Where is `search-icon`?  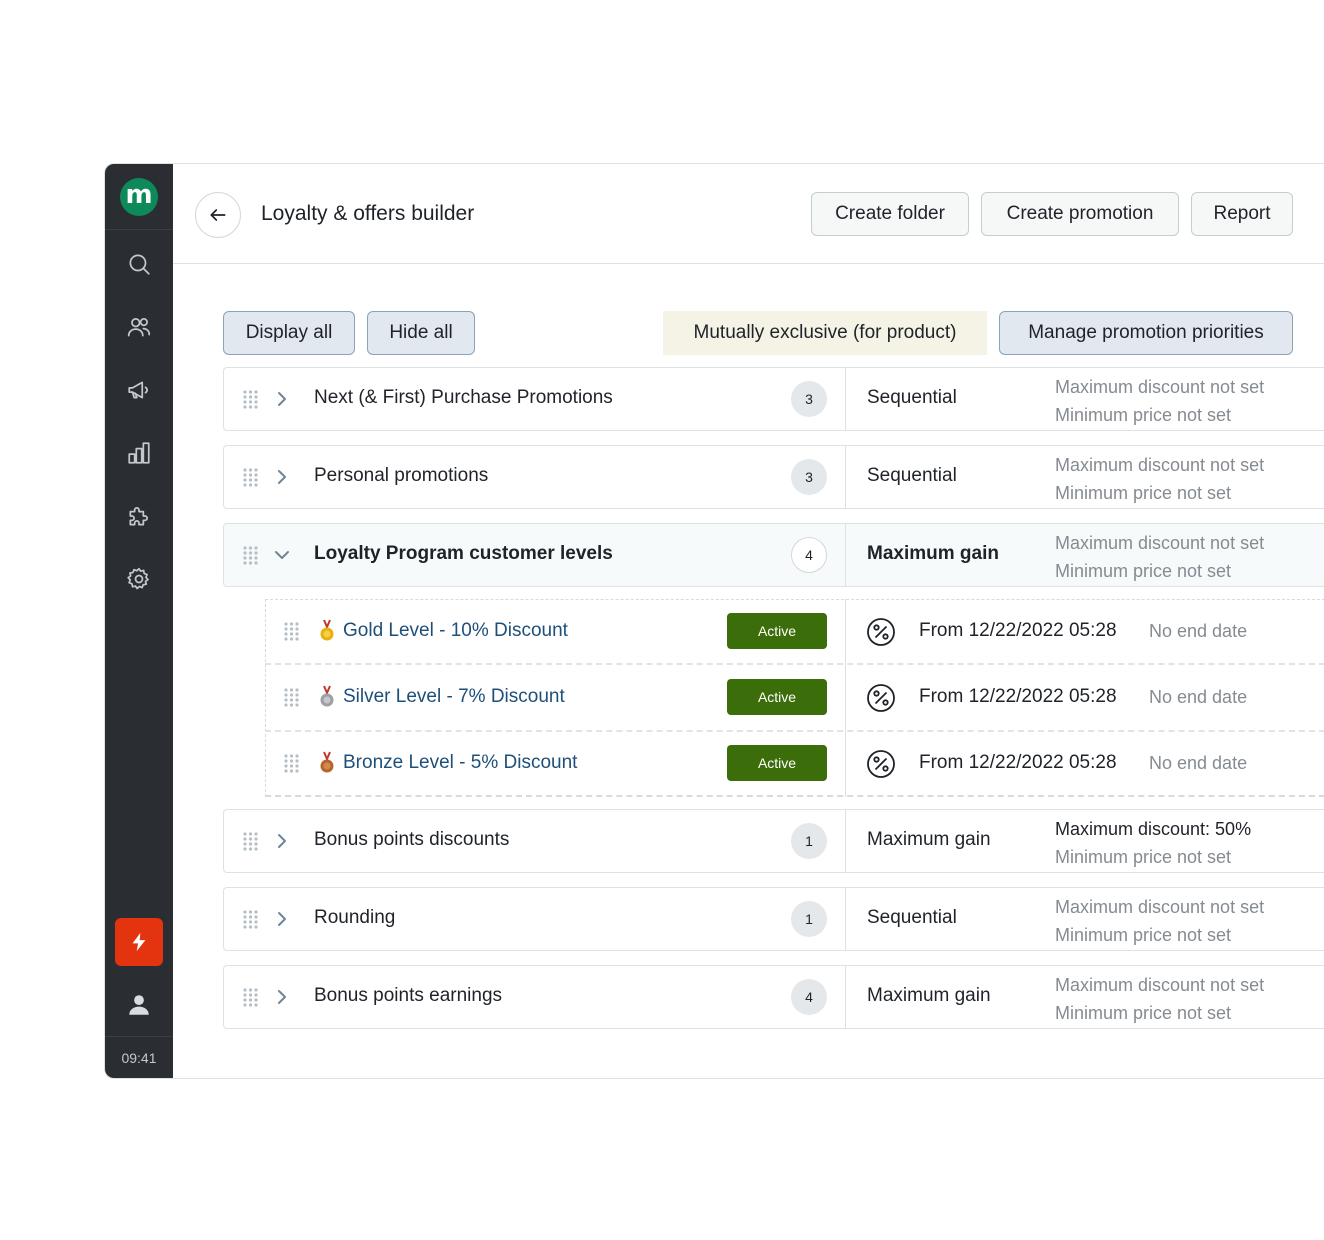 search-icon is located at coordinates (139, 264).